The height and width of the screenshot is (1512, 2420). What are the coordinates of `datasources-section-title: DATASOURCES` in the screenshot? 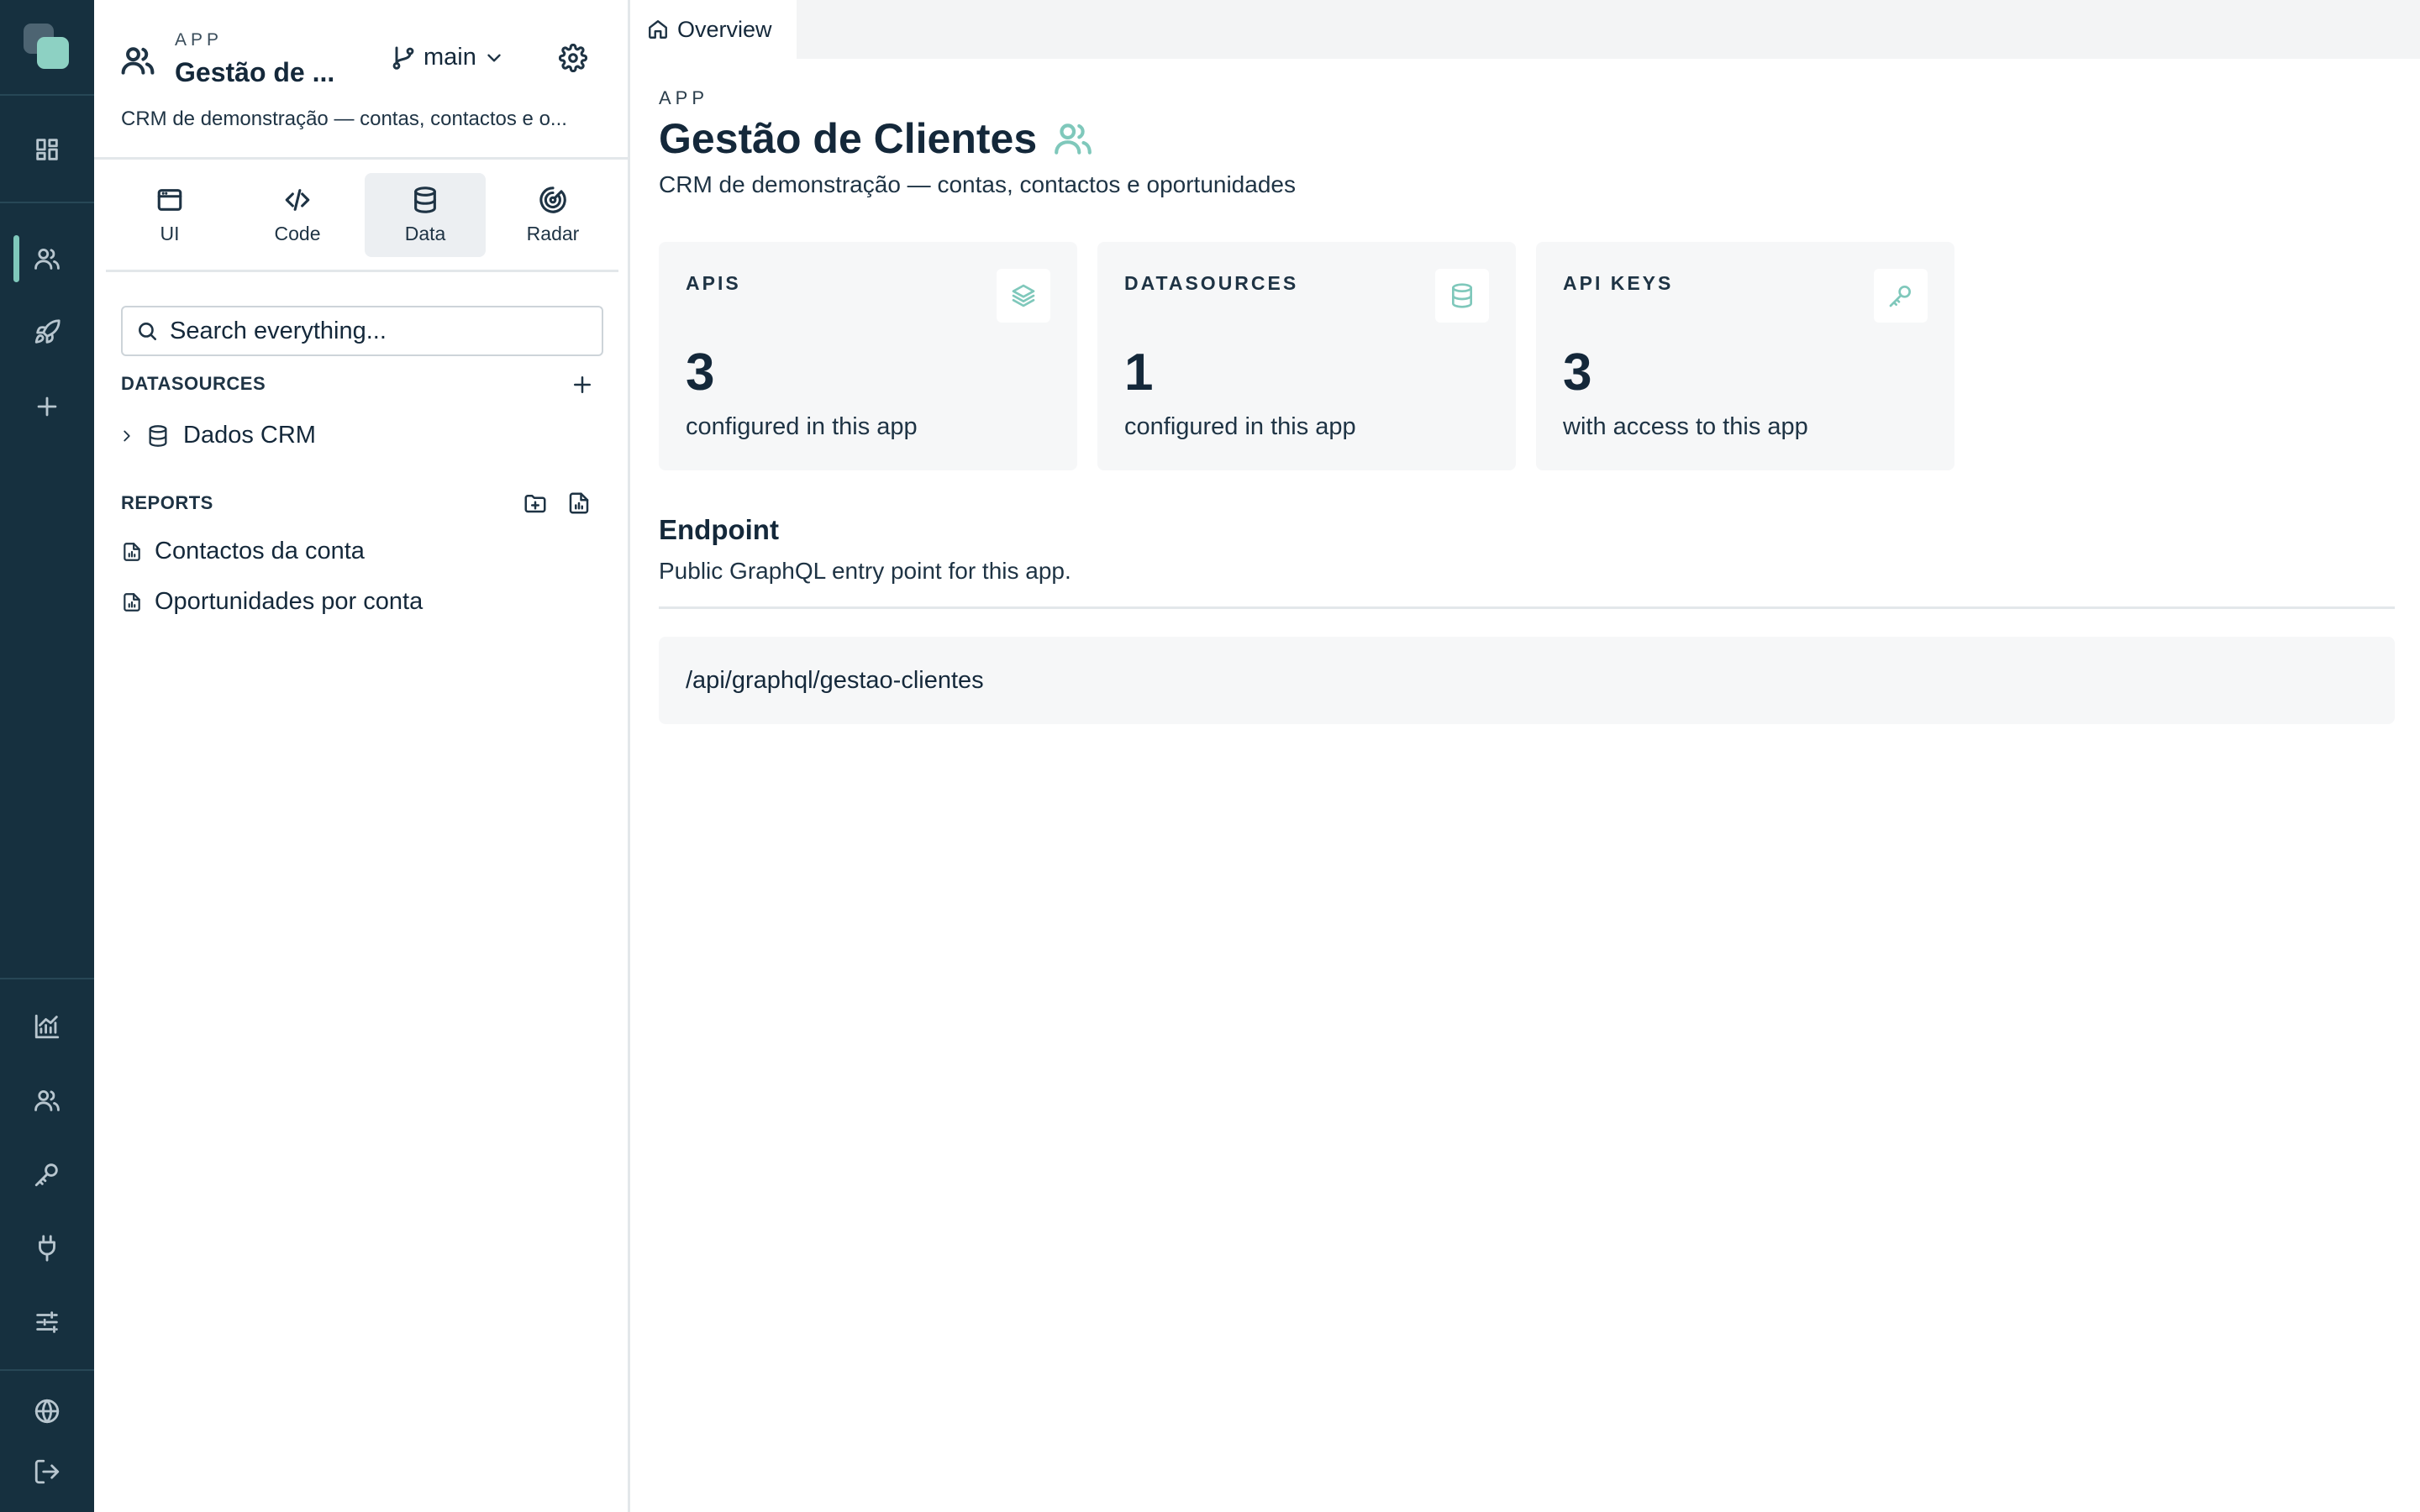 It's located at (193, 383).